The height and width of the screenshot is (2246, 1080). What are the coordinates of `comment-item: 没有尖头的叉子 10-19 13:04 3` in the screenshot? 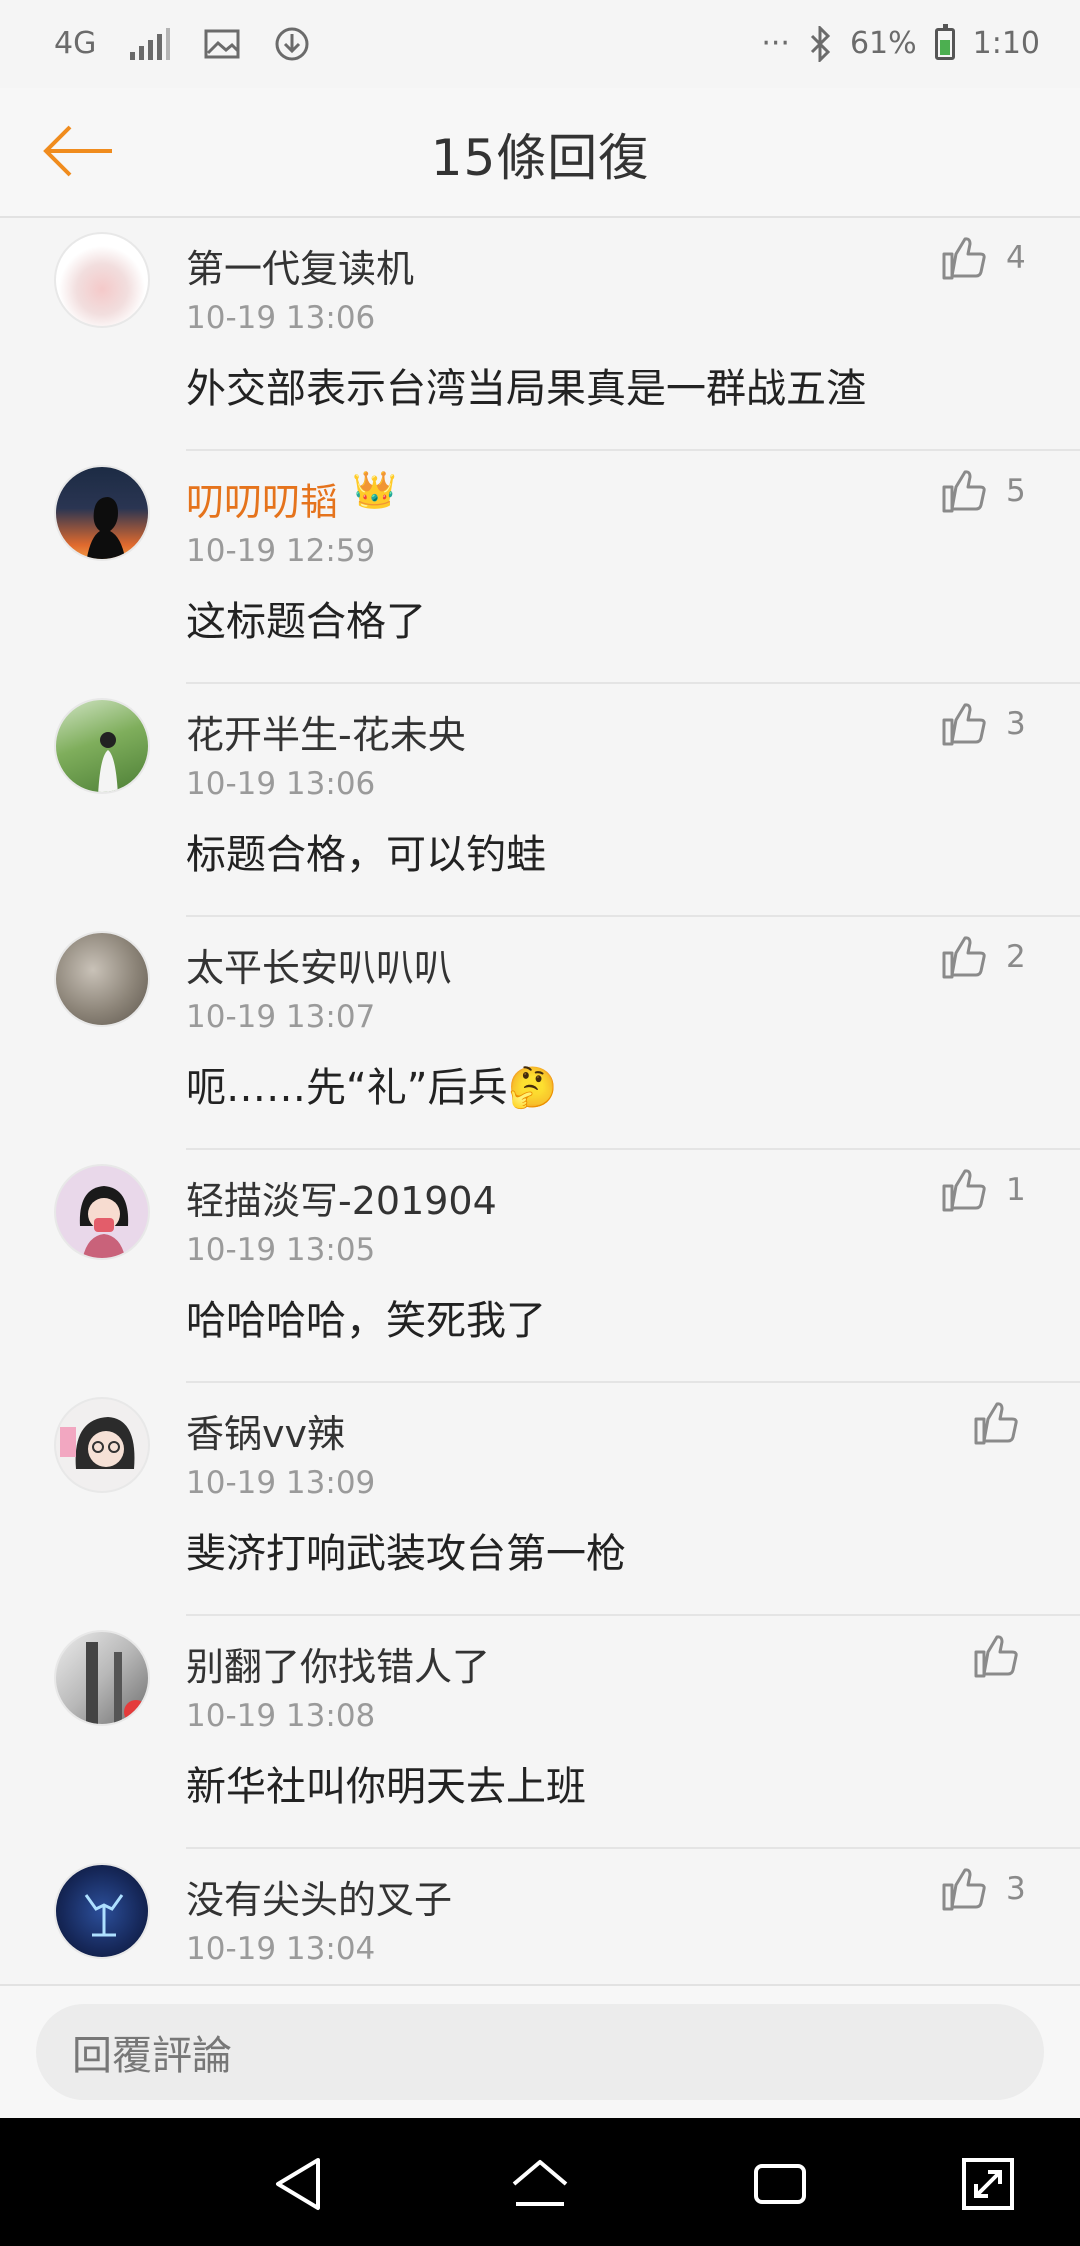 It's located at (540, 1916).